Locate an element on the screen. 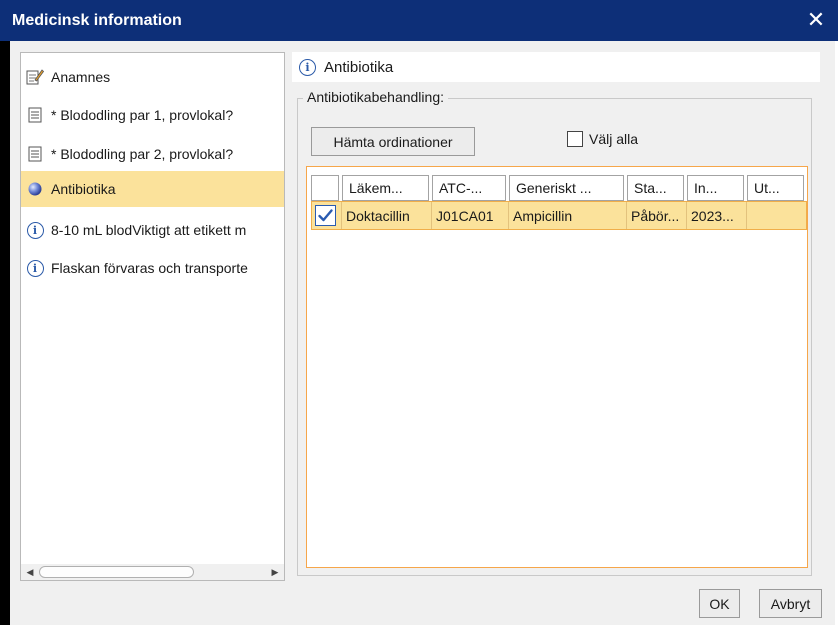  select-all-checkbox: Välj alla is located at coordinates (602, 139).